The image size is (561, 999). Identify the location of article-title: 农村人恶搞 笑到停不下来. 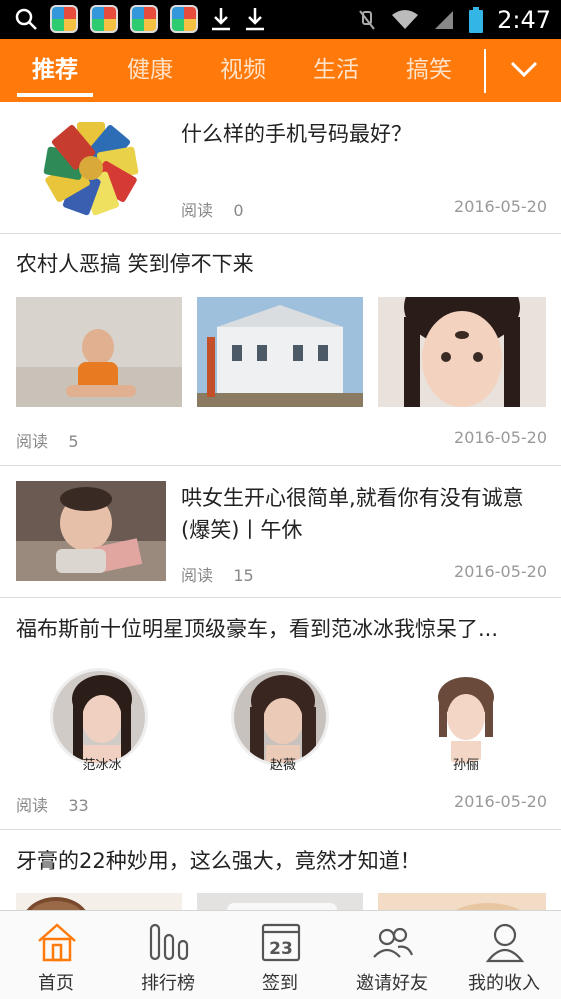
(281, 264).